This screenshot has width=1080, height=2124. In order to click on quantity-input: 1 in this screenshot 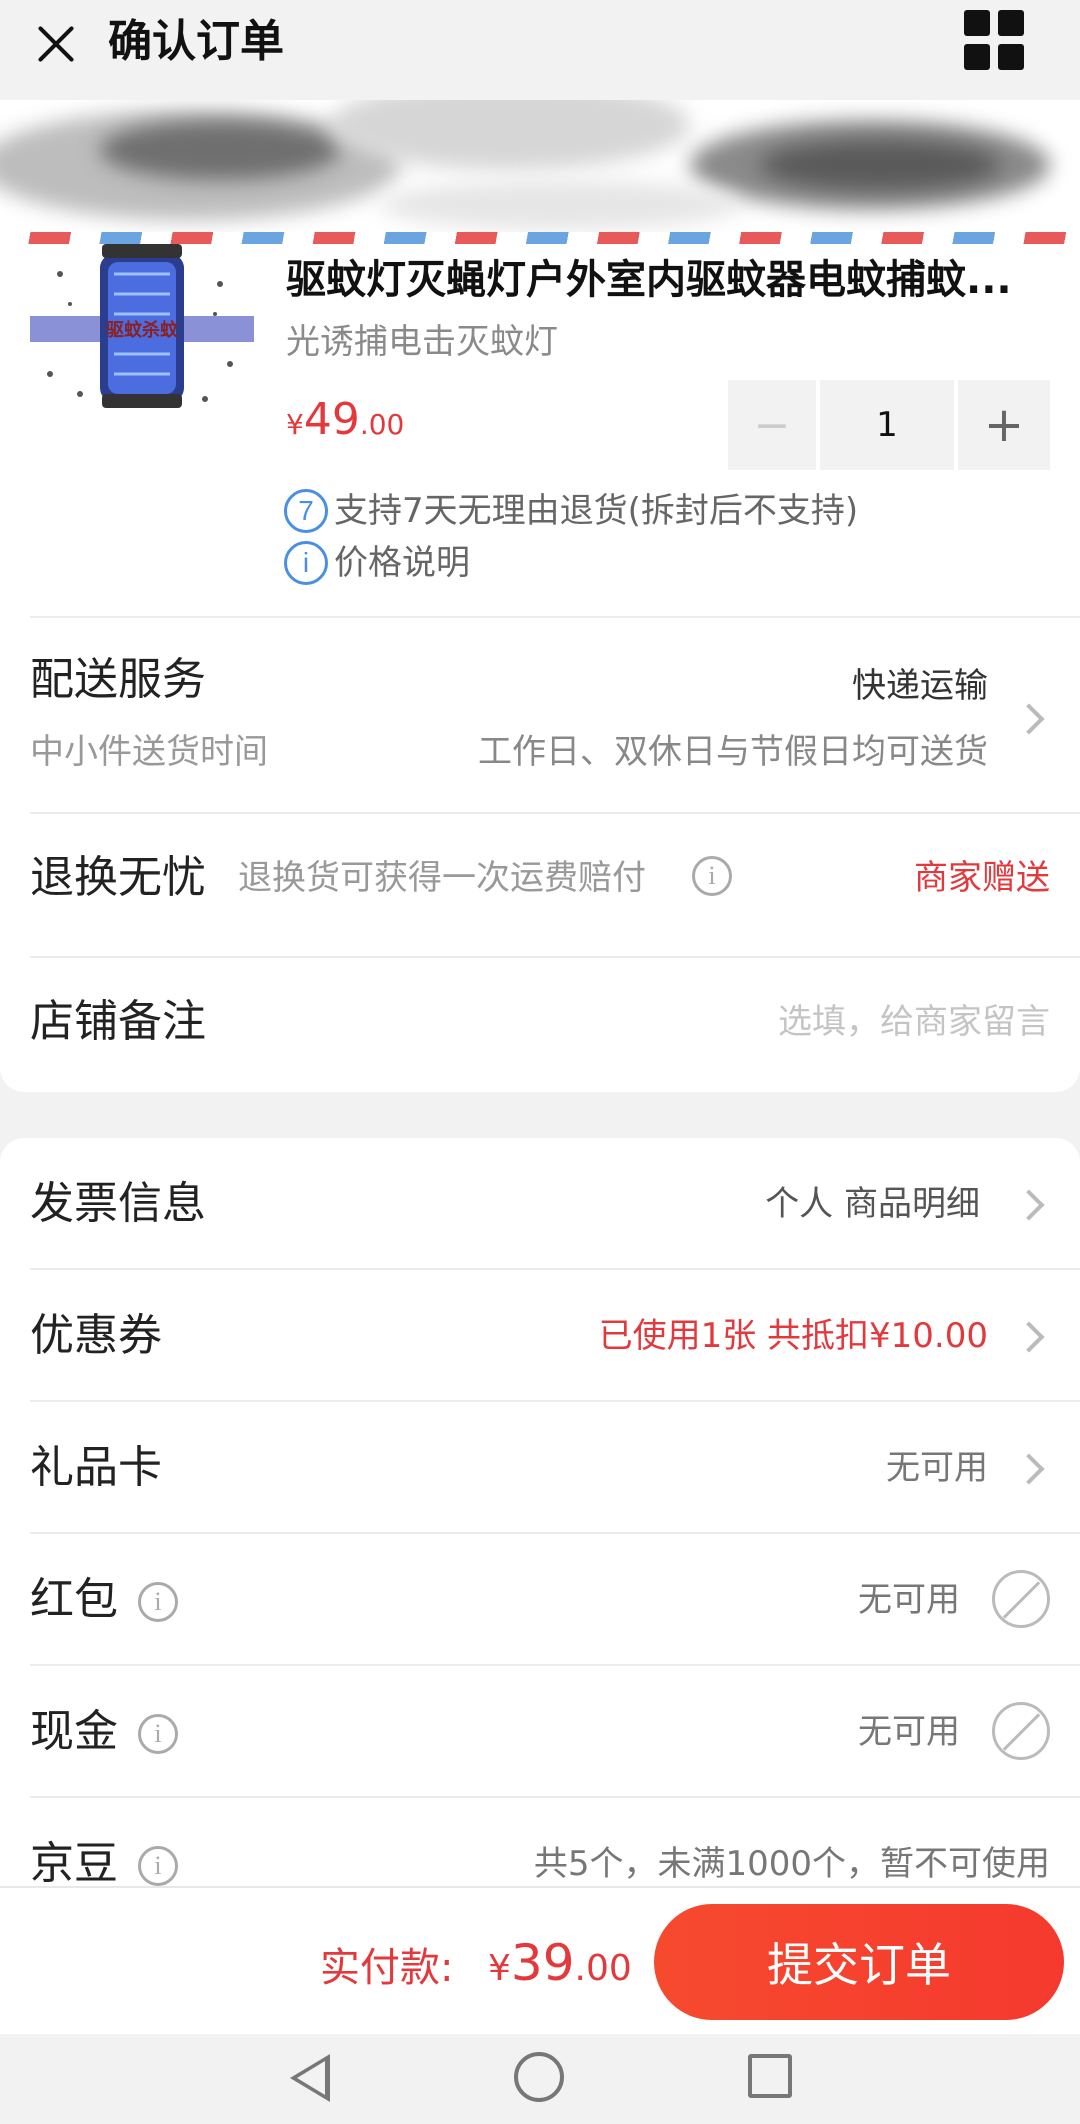, I will do `click(887, 425)`.